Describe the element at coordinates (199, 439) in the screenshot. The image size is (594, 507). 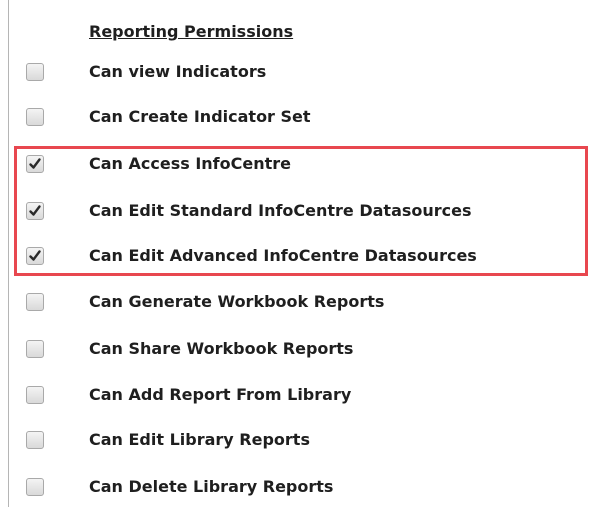
I see `permission-label: Can Edit Library Reports` at that location.